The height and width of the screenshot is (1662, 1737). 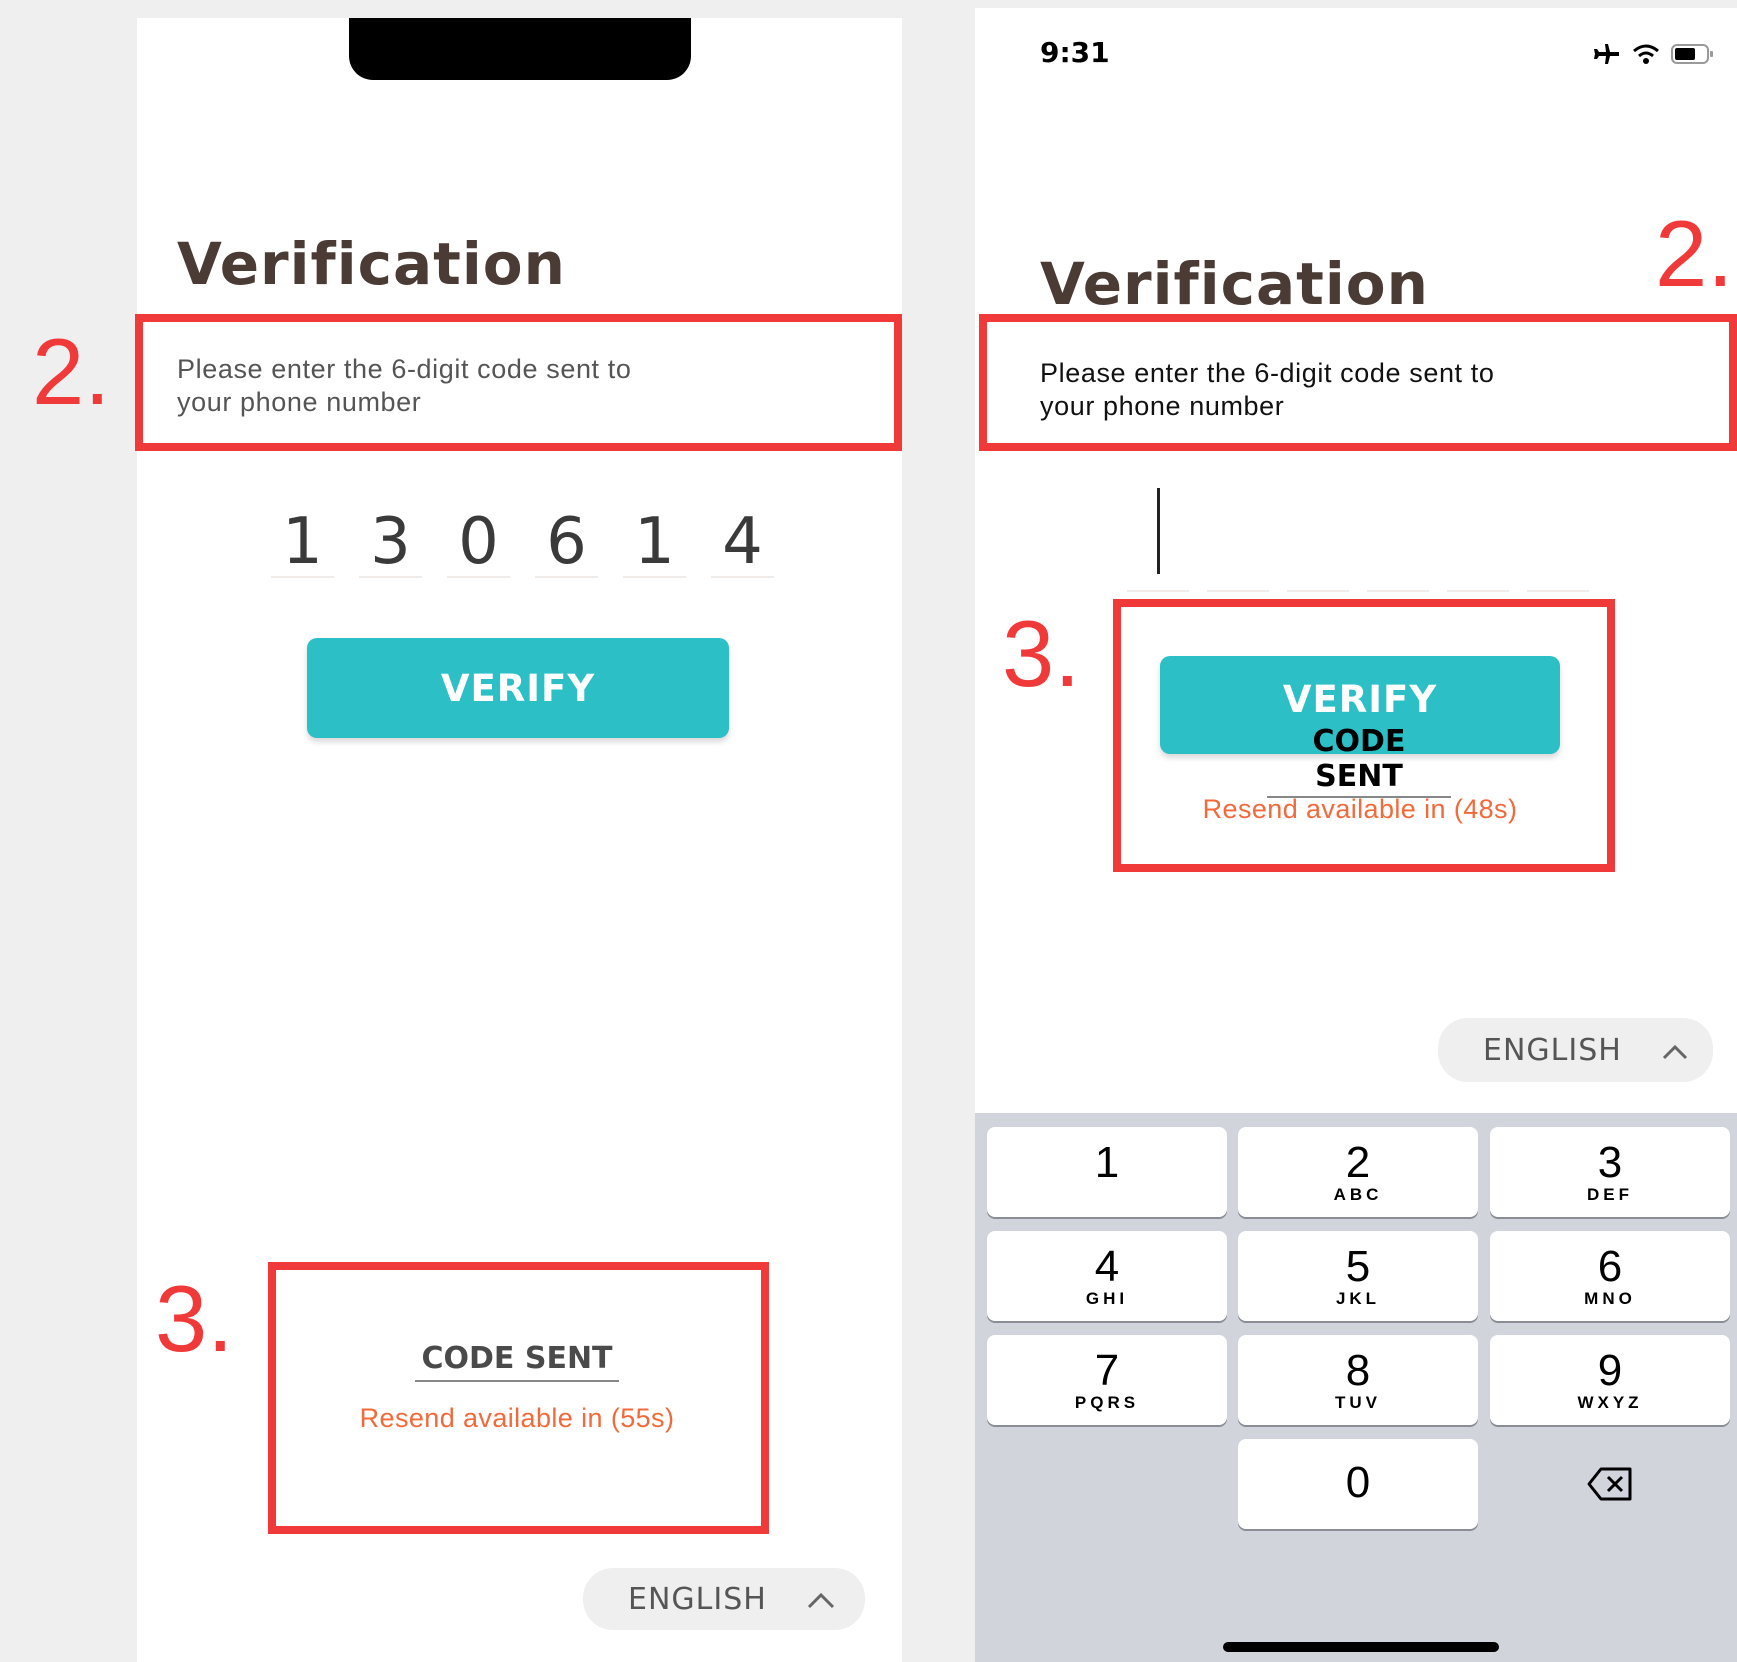 What do you see at coordinates (1646, 56) in the screenshot?
I see `wifi-icon` at bounding box center [1646, 56].